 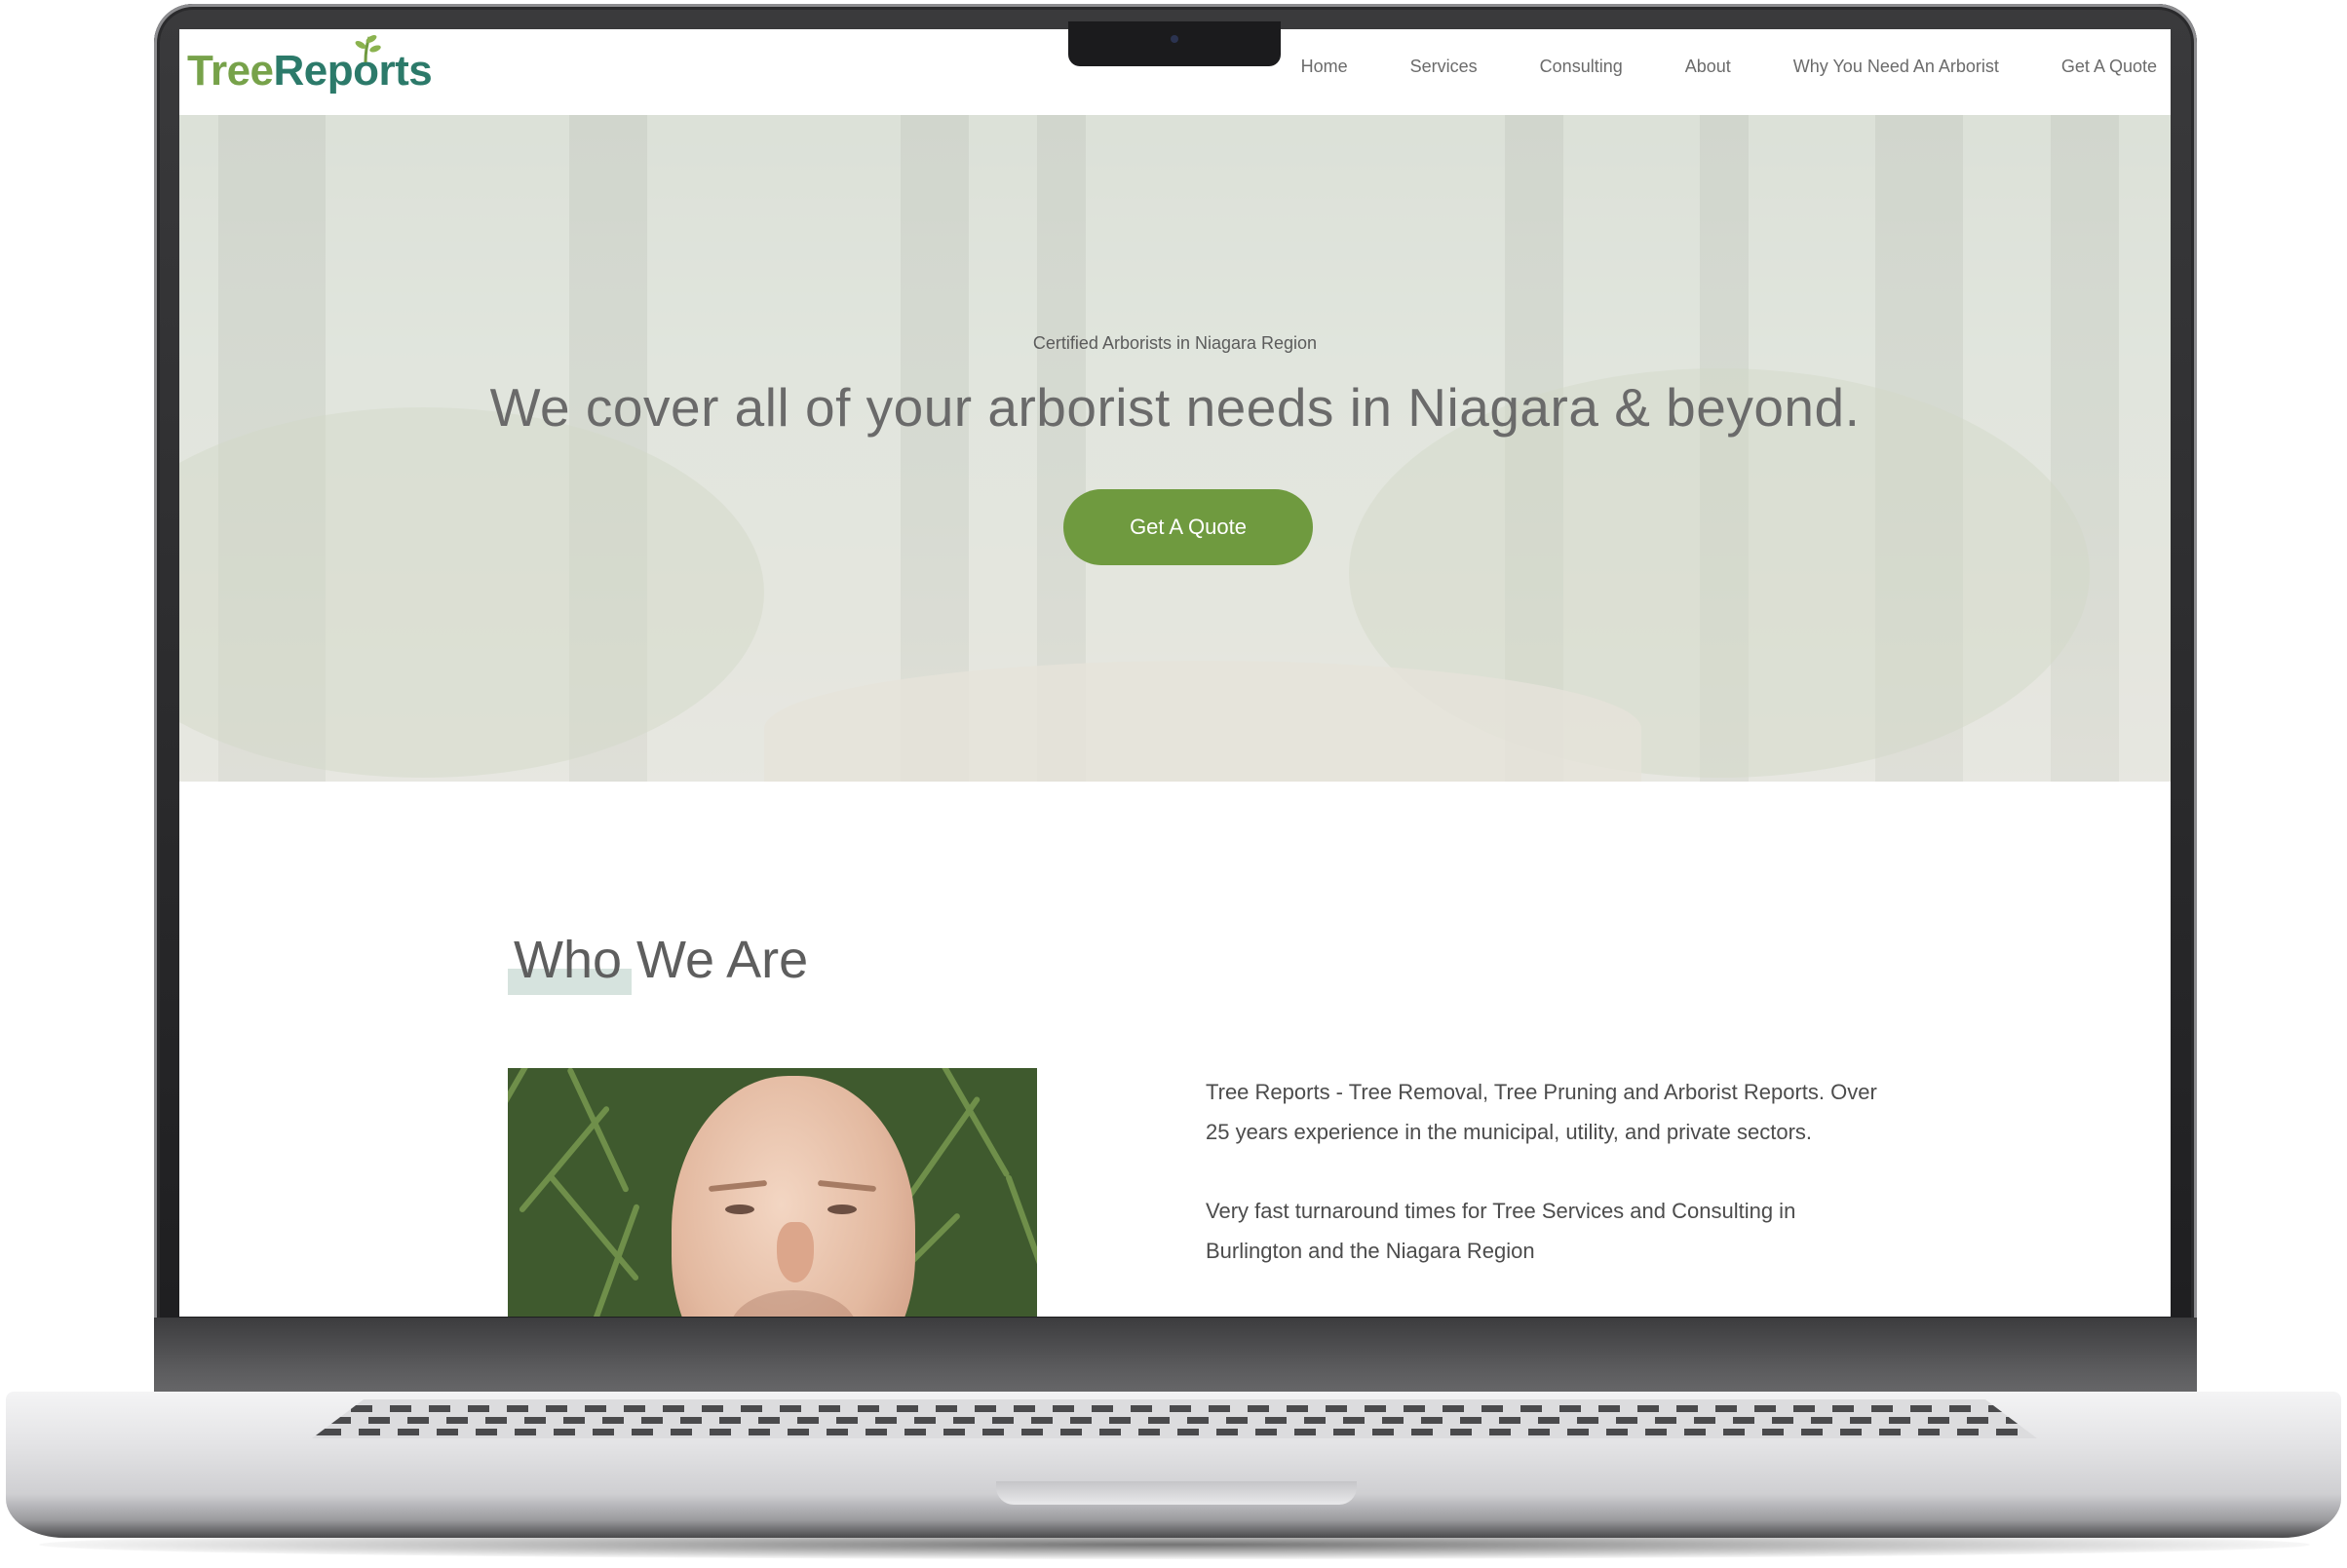 What do you see at coordinates (231, 71) in the screenshot?
I see `logo-text-tree: Tree` at bounding box center [231, 71].